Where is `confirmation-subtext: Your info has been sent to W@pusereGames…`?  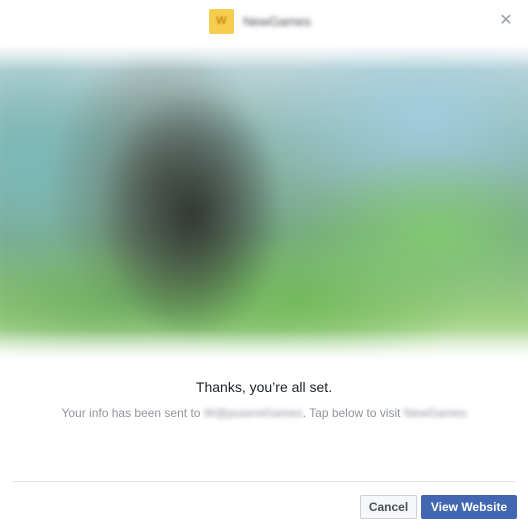
confirmation-subtext: Your info has been sent to W@pusereGames… is located at coordinates (264, 413).